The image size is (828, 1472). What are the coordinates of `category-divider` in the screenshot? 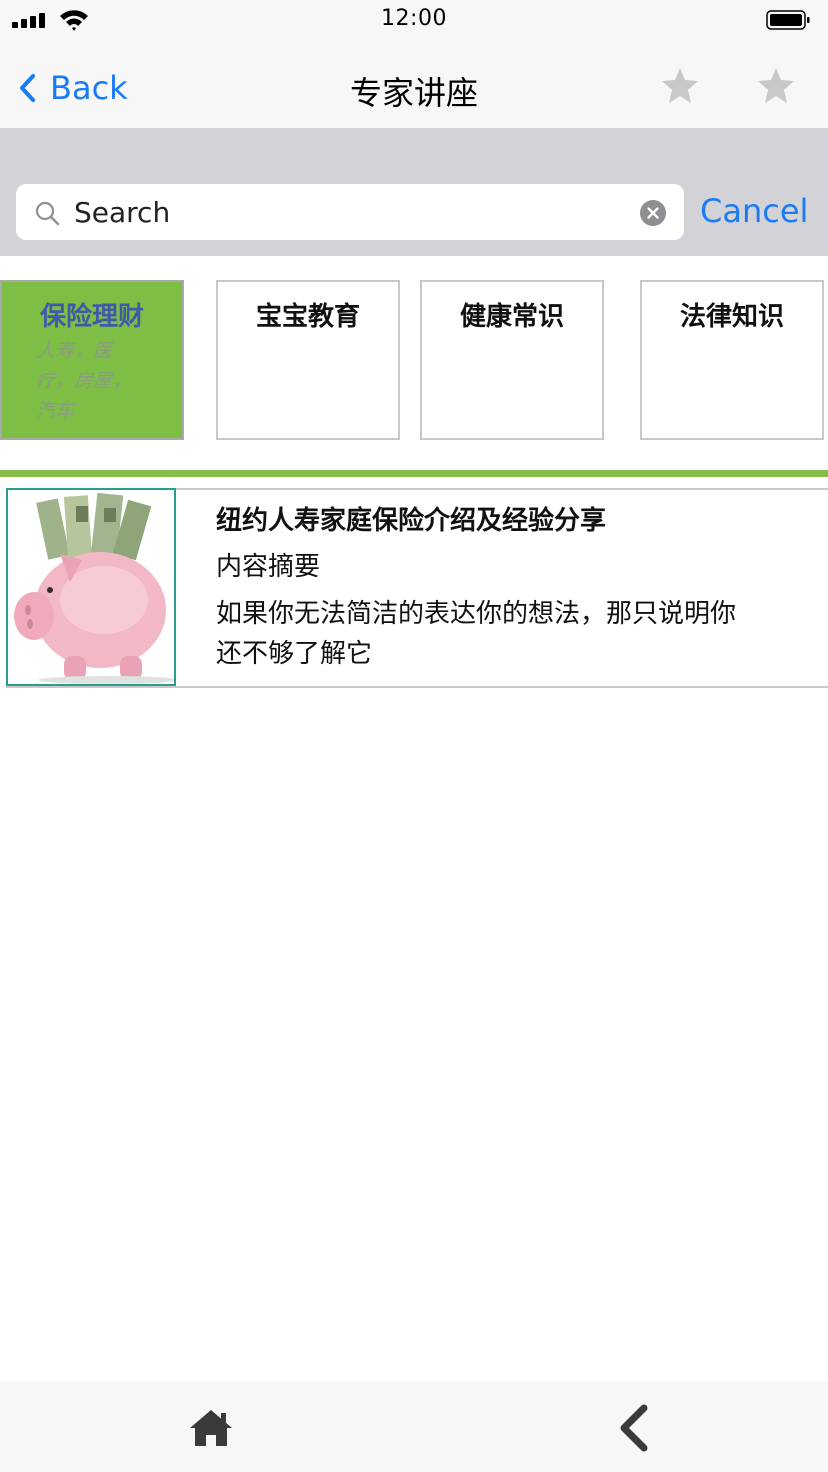 It's located at (414, 473).